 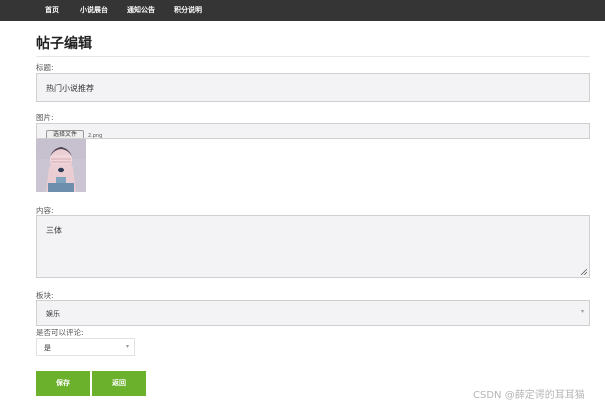 I want to click on board-select: 娱乐 ▾, so click(x=313, y=313).